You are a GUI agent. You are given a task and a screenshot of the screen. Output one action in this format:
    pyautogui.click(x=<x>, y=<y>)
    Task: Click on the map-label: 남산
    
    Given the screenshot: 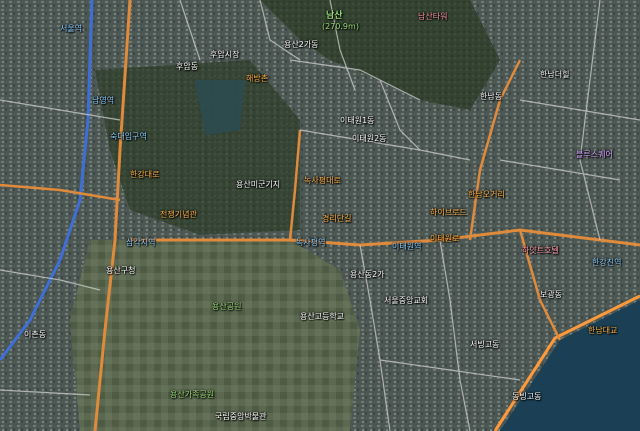 What is the action you would take?
    pyautogui.click(x=334, y=16)
    